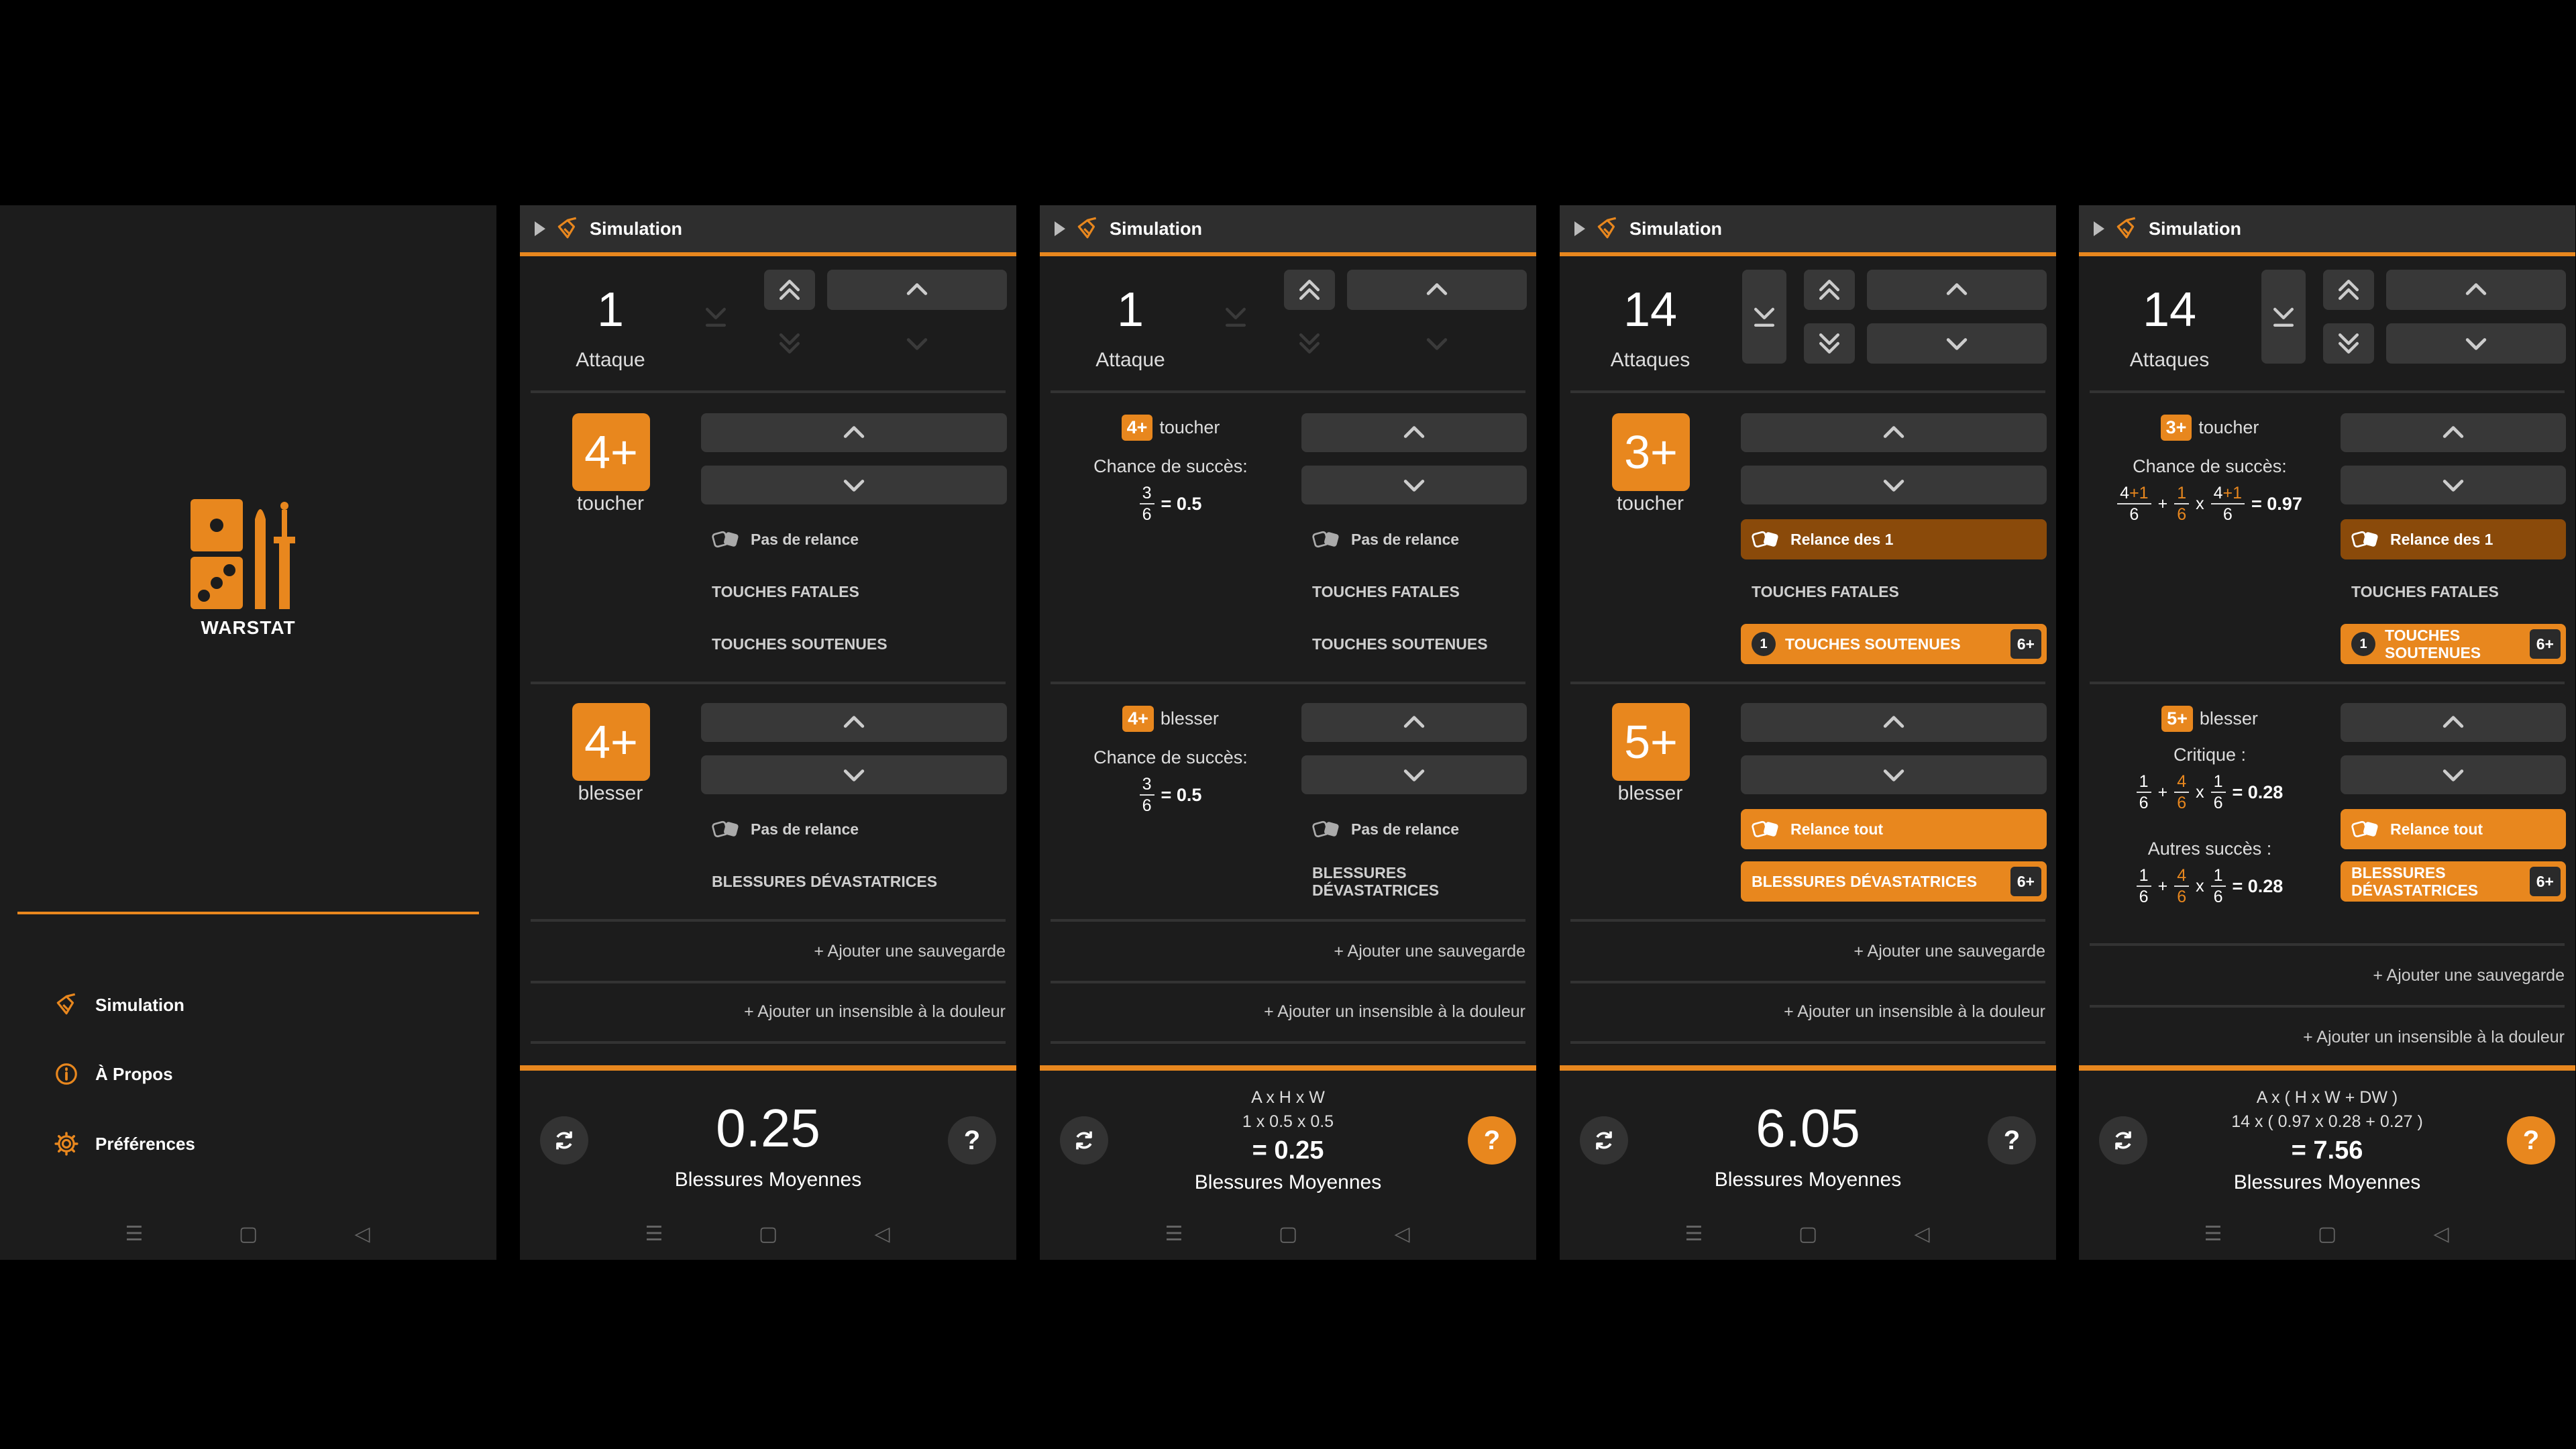 Image resolution: width=2576 pixels, height=1449 pixels. I want to click on menu-item-preferences: Préférences, so click(124, 1144).